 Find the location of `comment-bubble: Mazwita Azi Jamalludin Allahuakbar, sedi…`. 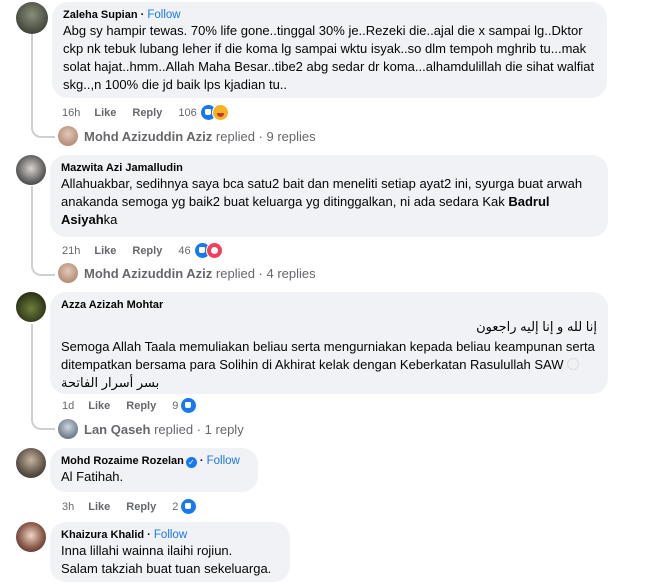

comment-bubble: Mazwita Azi Jamalludin Allahuakbar, sedi… is located at coordinates (329, 196).